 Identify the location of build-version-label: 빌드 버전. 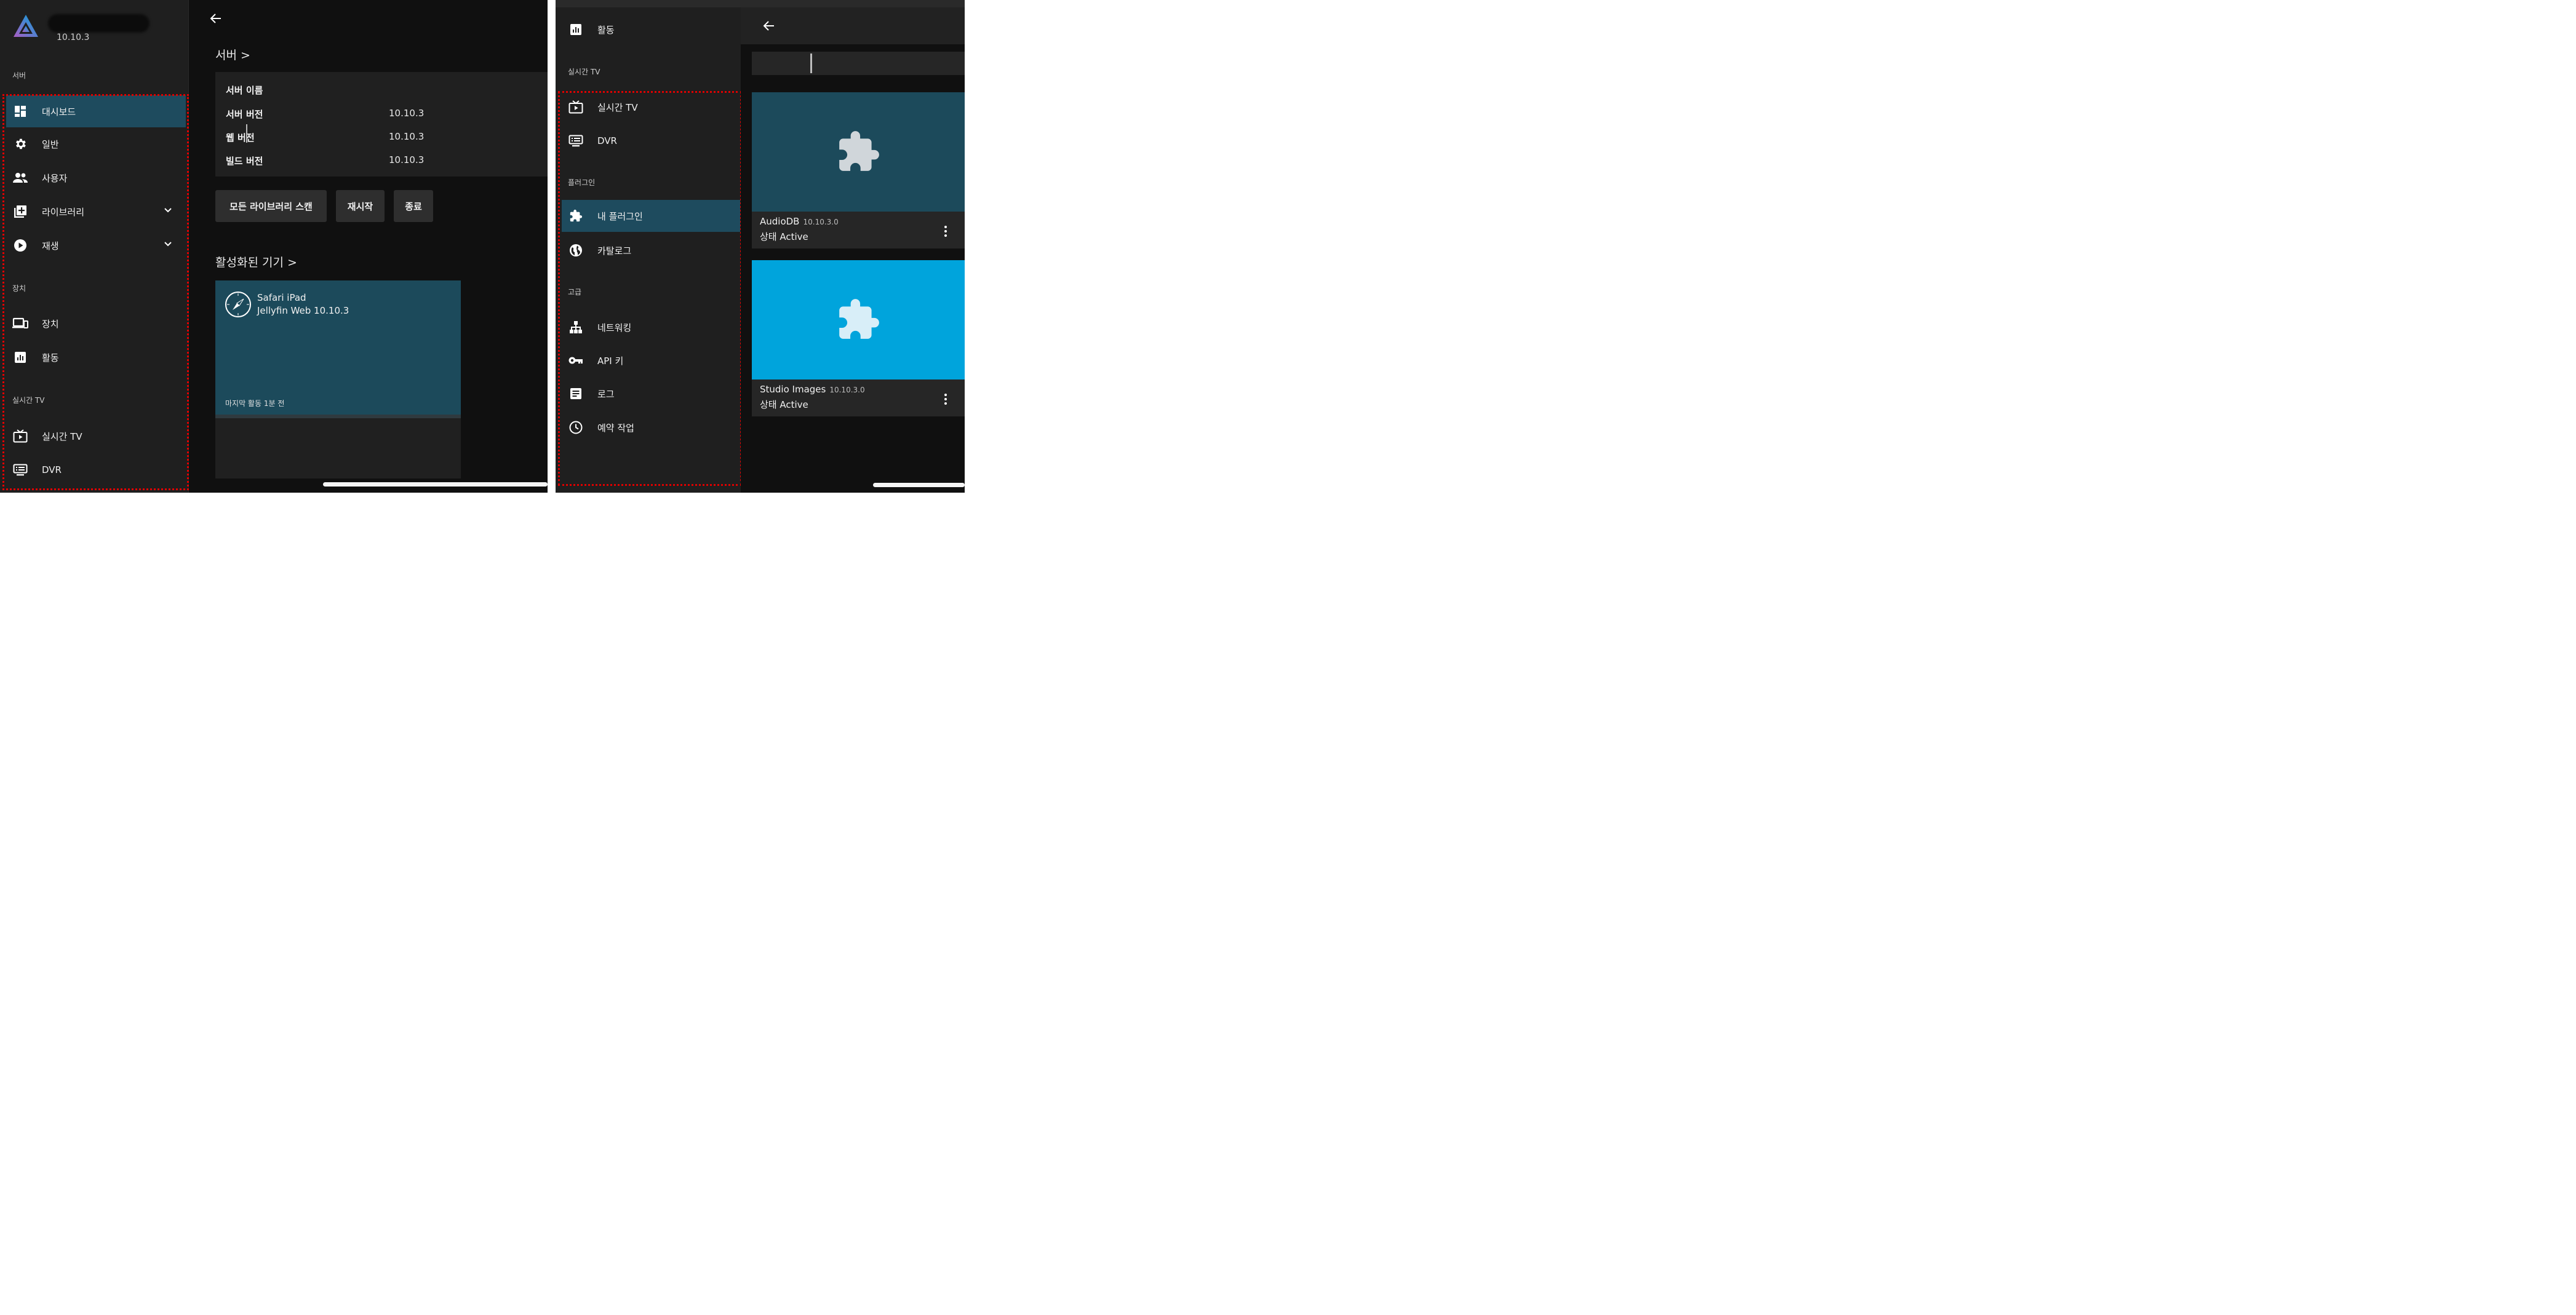
(245, 161).